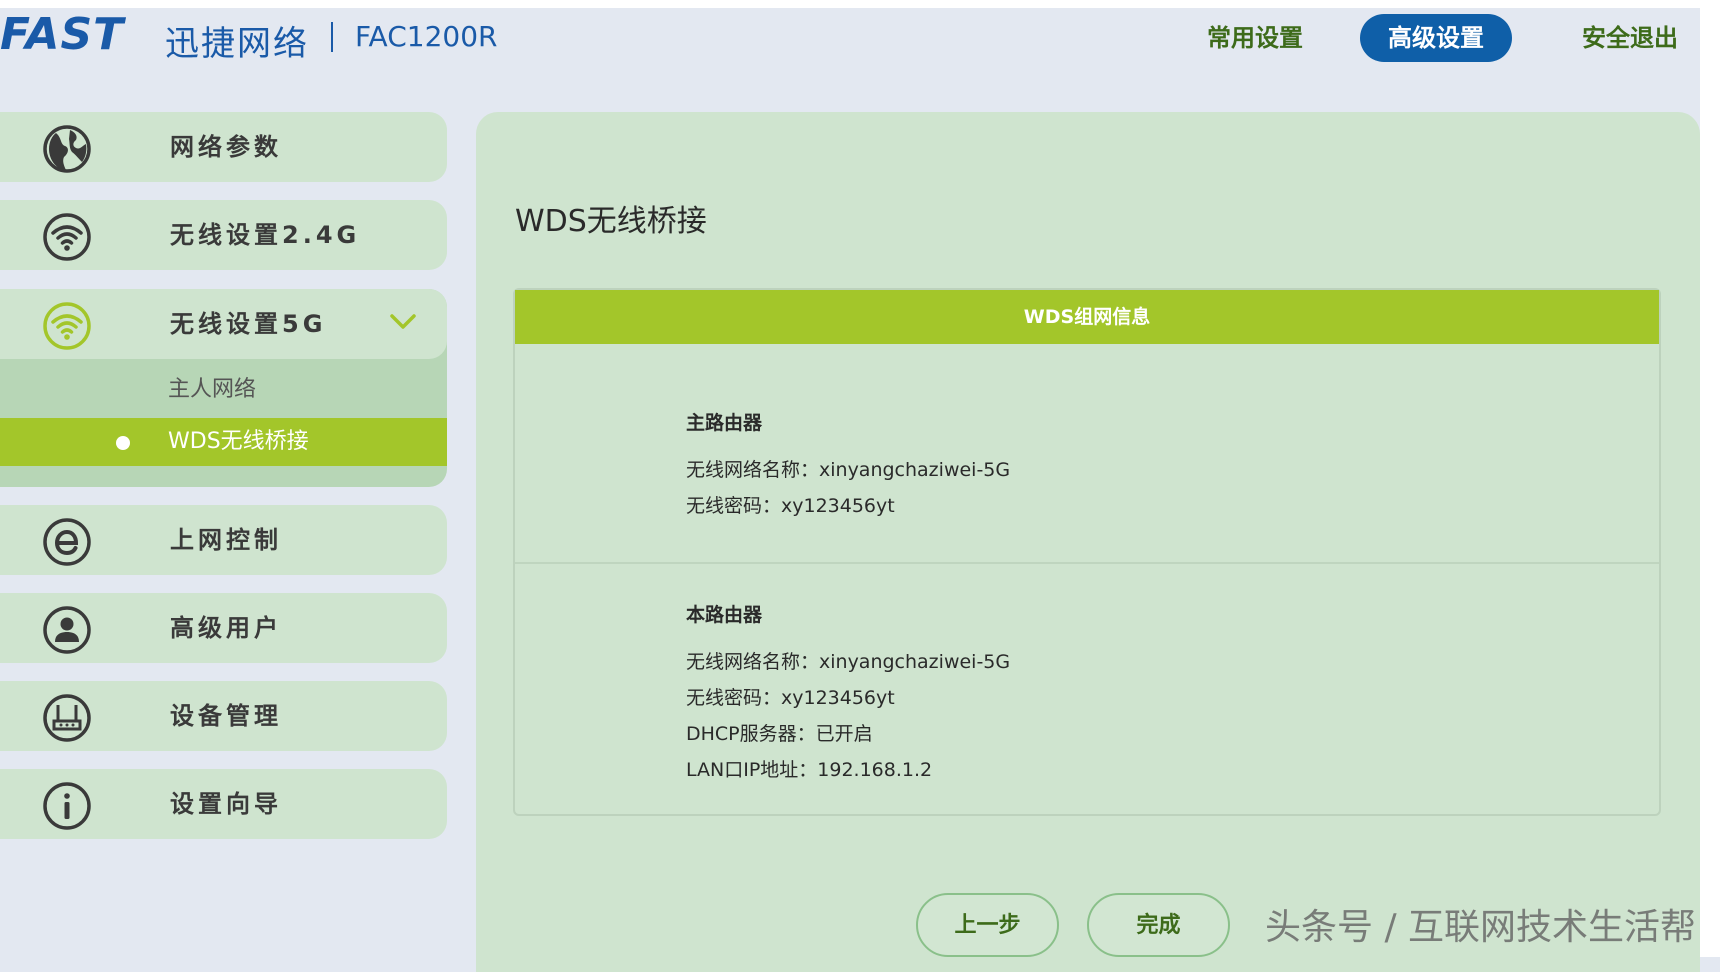  What do you see at coordinates (426, 36) in the screenshot?
I see `model-name: FAC1200R` at bounding box center [426, 36].